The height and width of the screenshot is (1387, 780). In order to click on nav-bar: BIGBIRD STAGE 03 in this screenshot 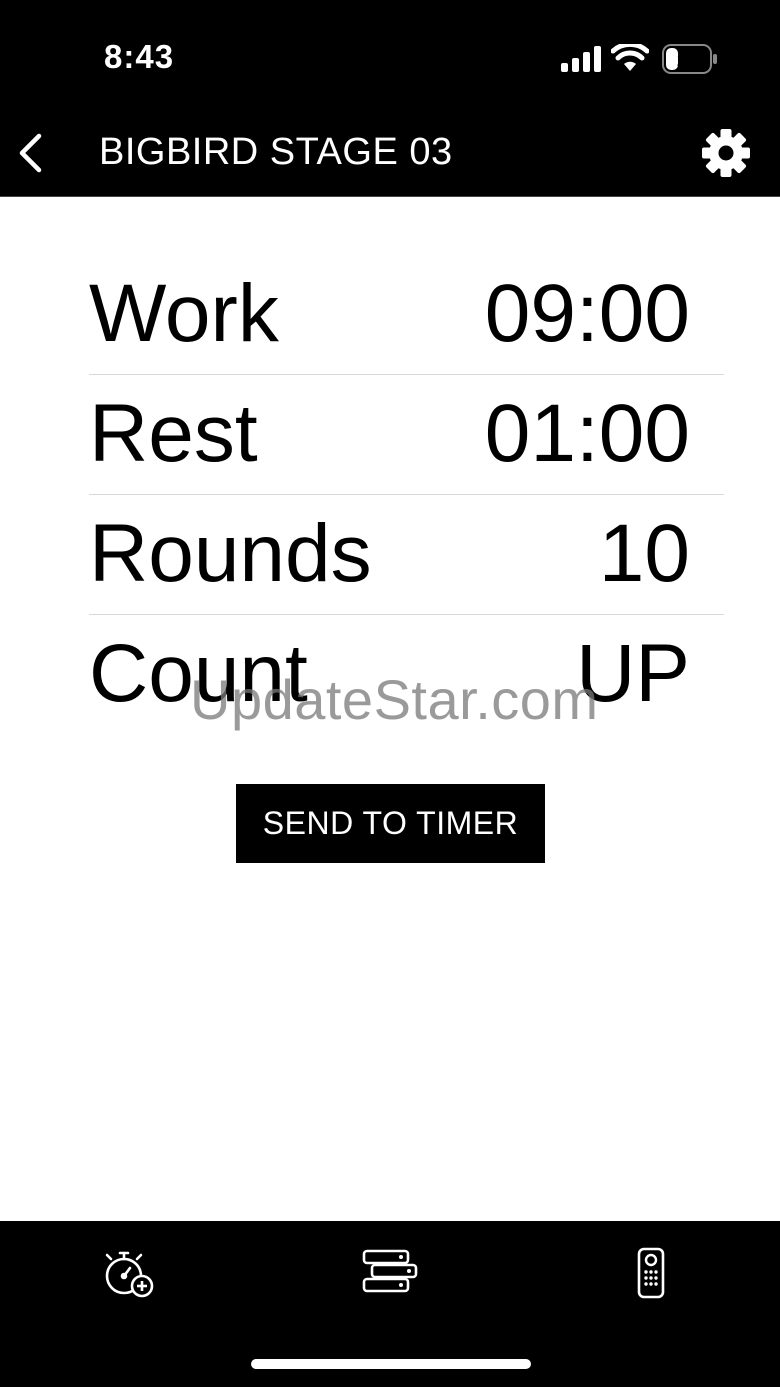, I will do `click(390, 153)`.